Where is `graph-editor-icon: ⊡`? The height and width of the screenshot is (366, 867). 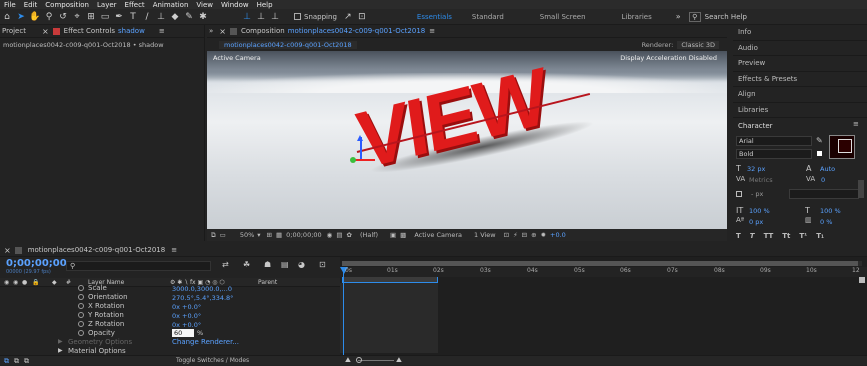 graph-editor-icon: ⊡ is located at coordinates (322, 264).